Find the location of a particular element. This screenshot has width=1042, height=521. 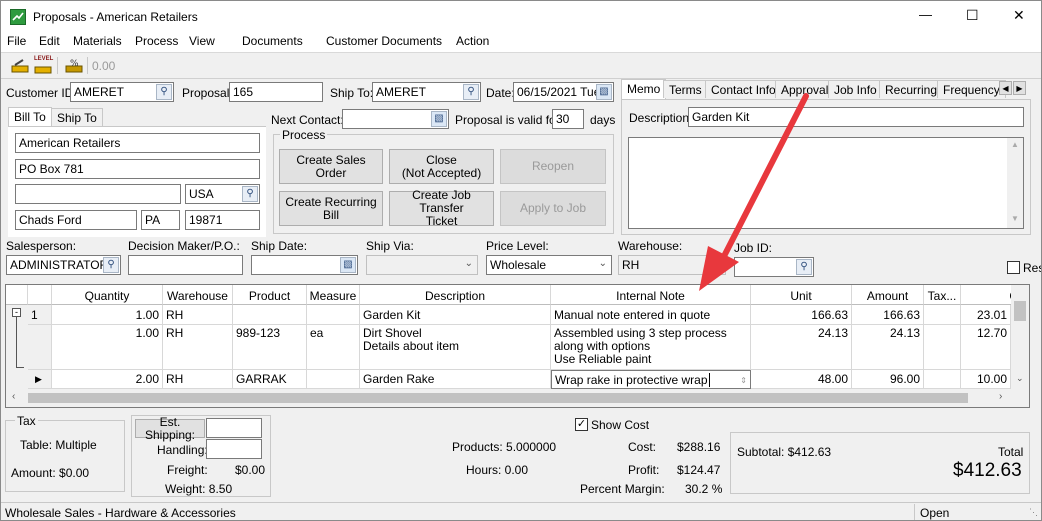

close-icon: ✕ is located at coordinates (1019, 15).